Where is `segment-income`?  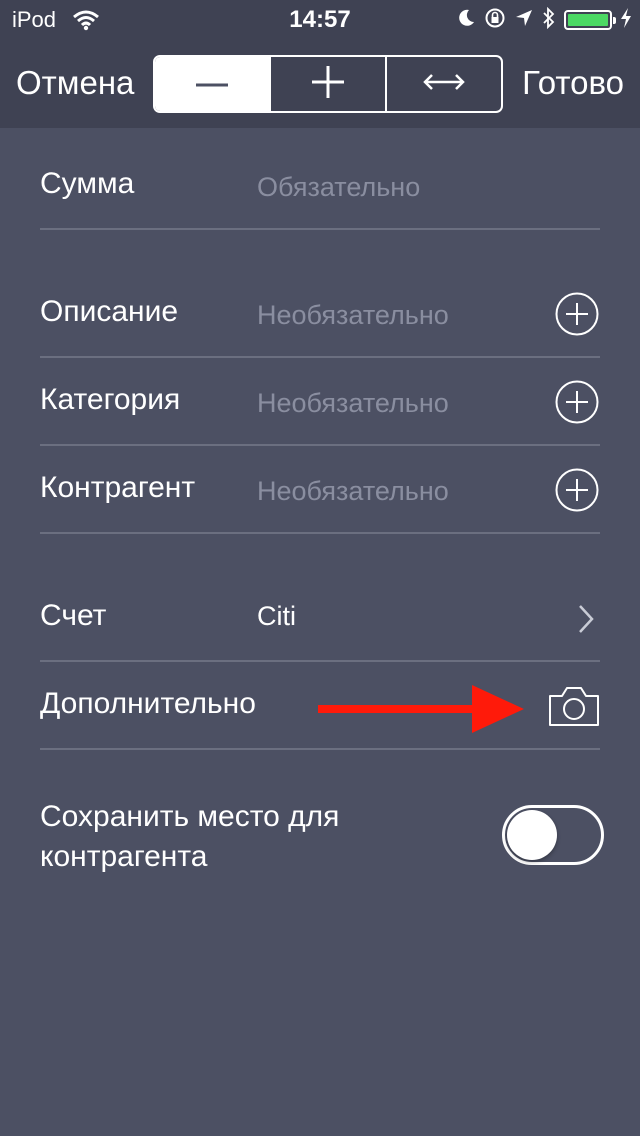 segment-income is located at coordinates (327, 84).